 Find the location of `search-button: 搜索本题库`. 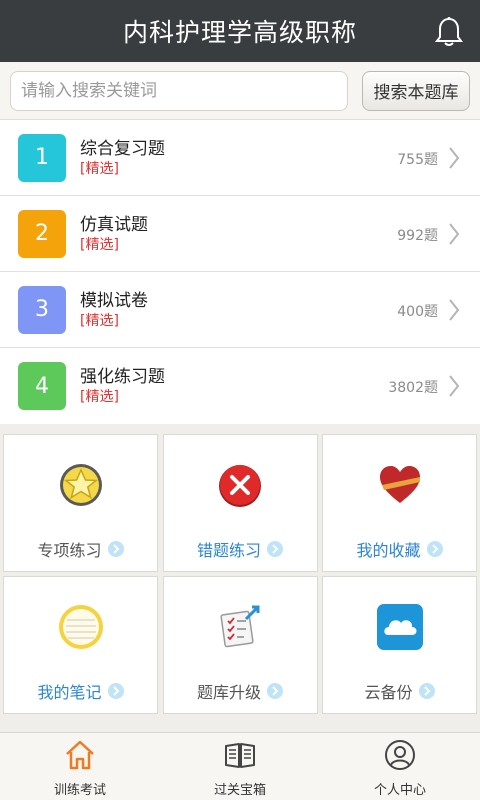

search-button: 搜索本题库 is located at coordinates (416, 90).